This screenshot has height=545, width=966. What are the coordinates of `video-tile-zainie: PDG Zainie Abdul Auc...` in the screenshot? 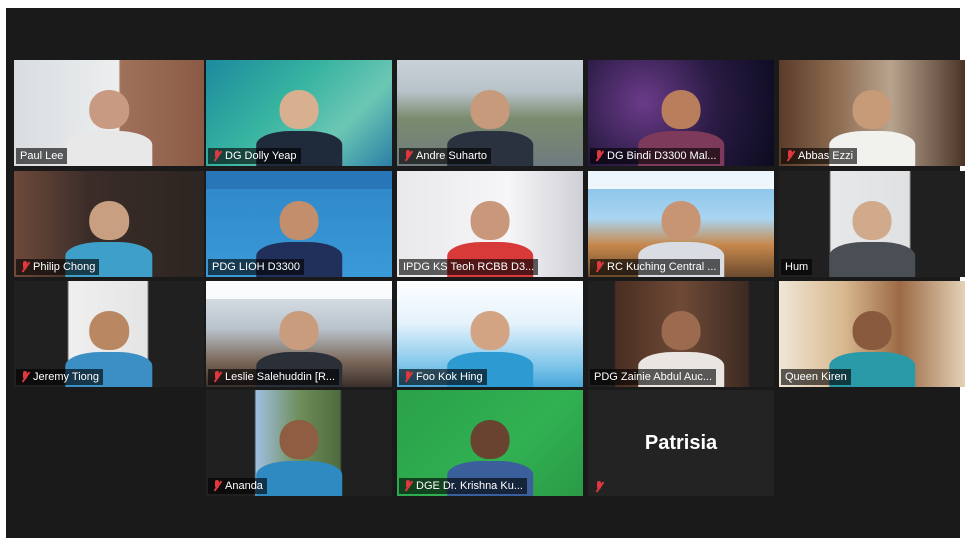 It's located at (681, 334).